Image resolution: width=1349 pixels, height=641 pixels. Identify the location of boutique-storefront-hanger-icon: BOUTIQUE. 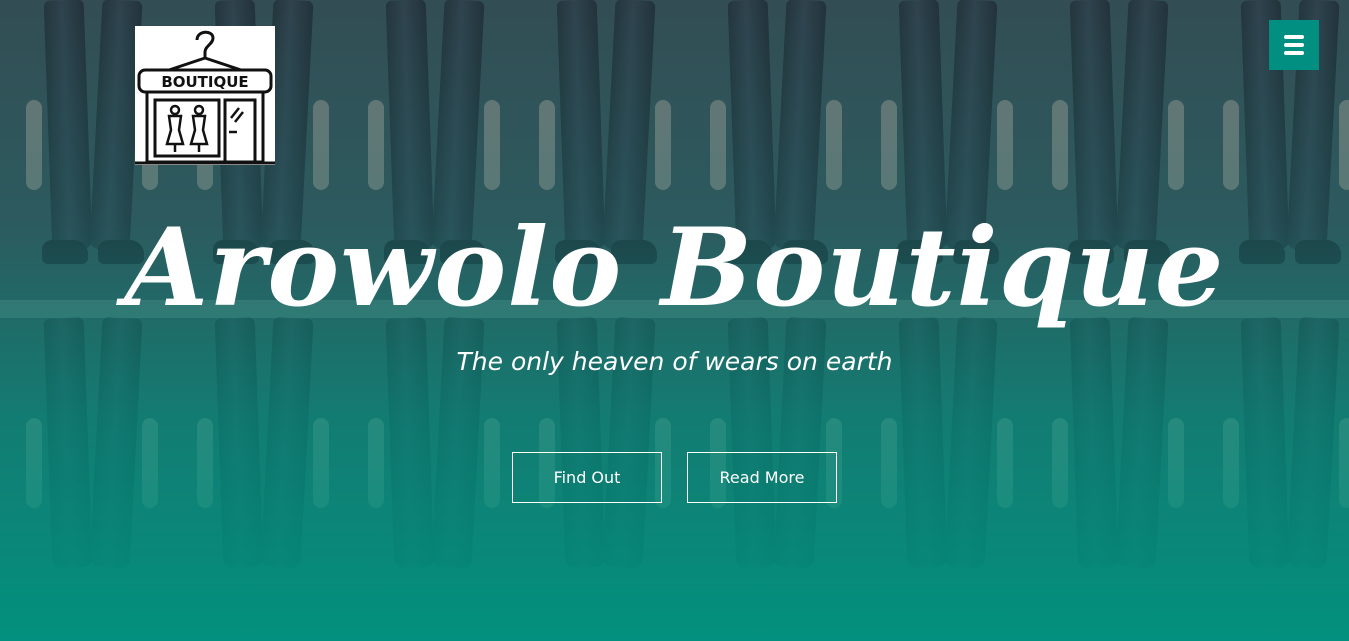
(205, 97).